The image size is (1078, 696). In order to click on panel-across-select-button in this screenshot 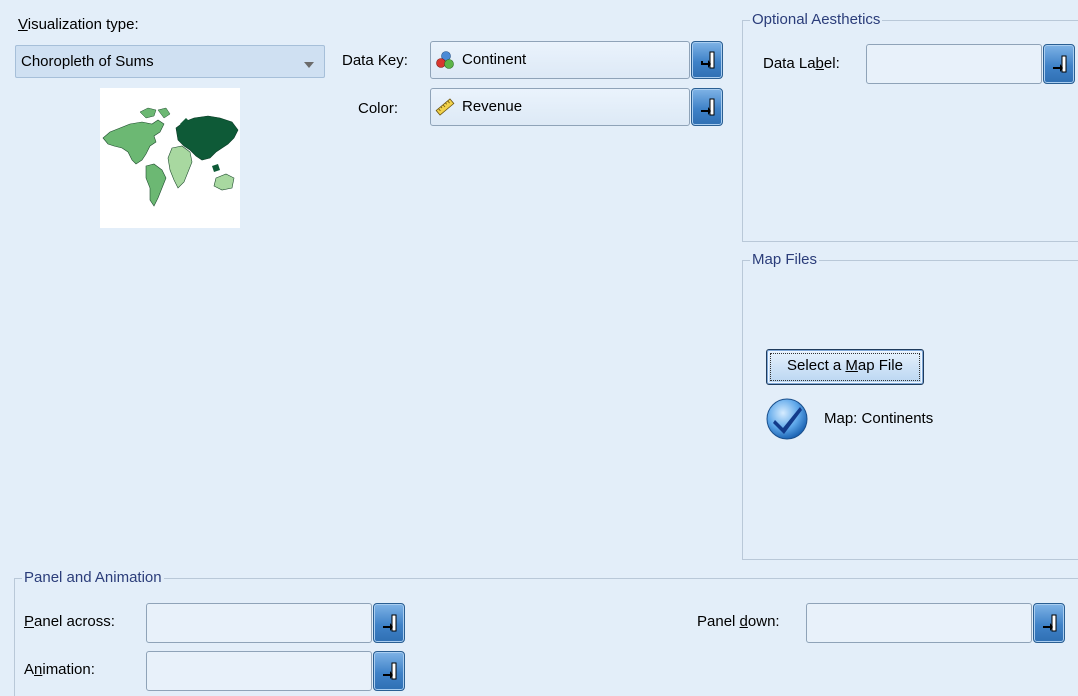, I will do `click(389, 623)`.